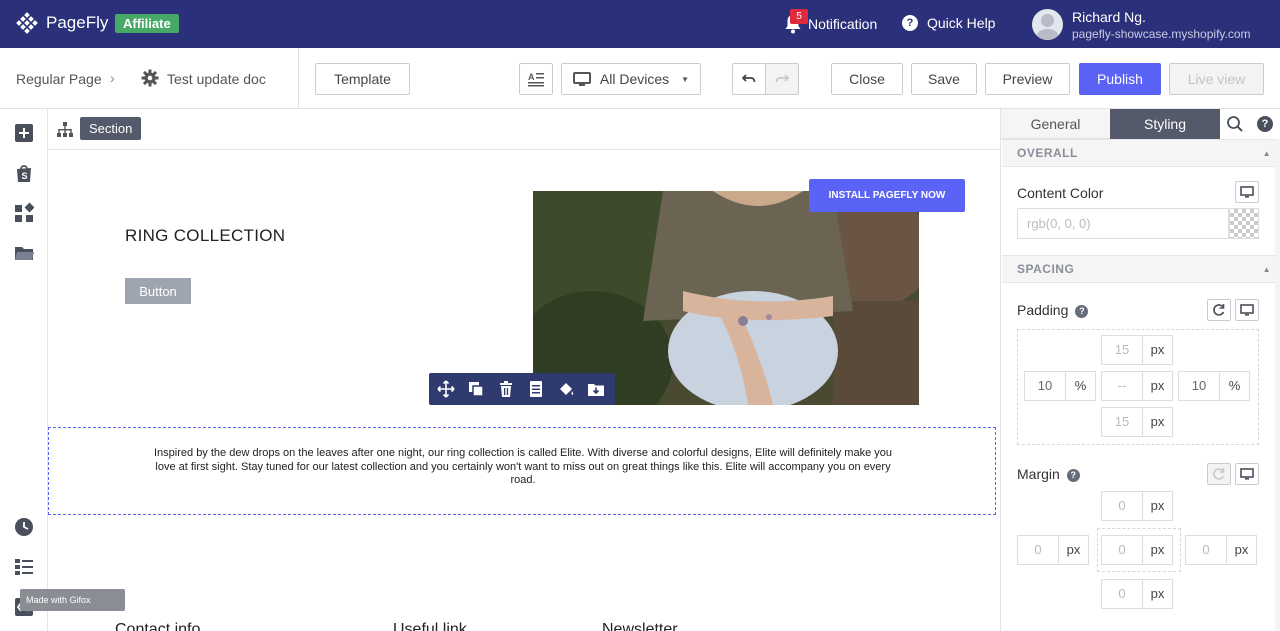  I want to click on responsive-toggle-button, so click(1247, 192).